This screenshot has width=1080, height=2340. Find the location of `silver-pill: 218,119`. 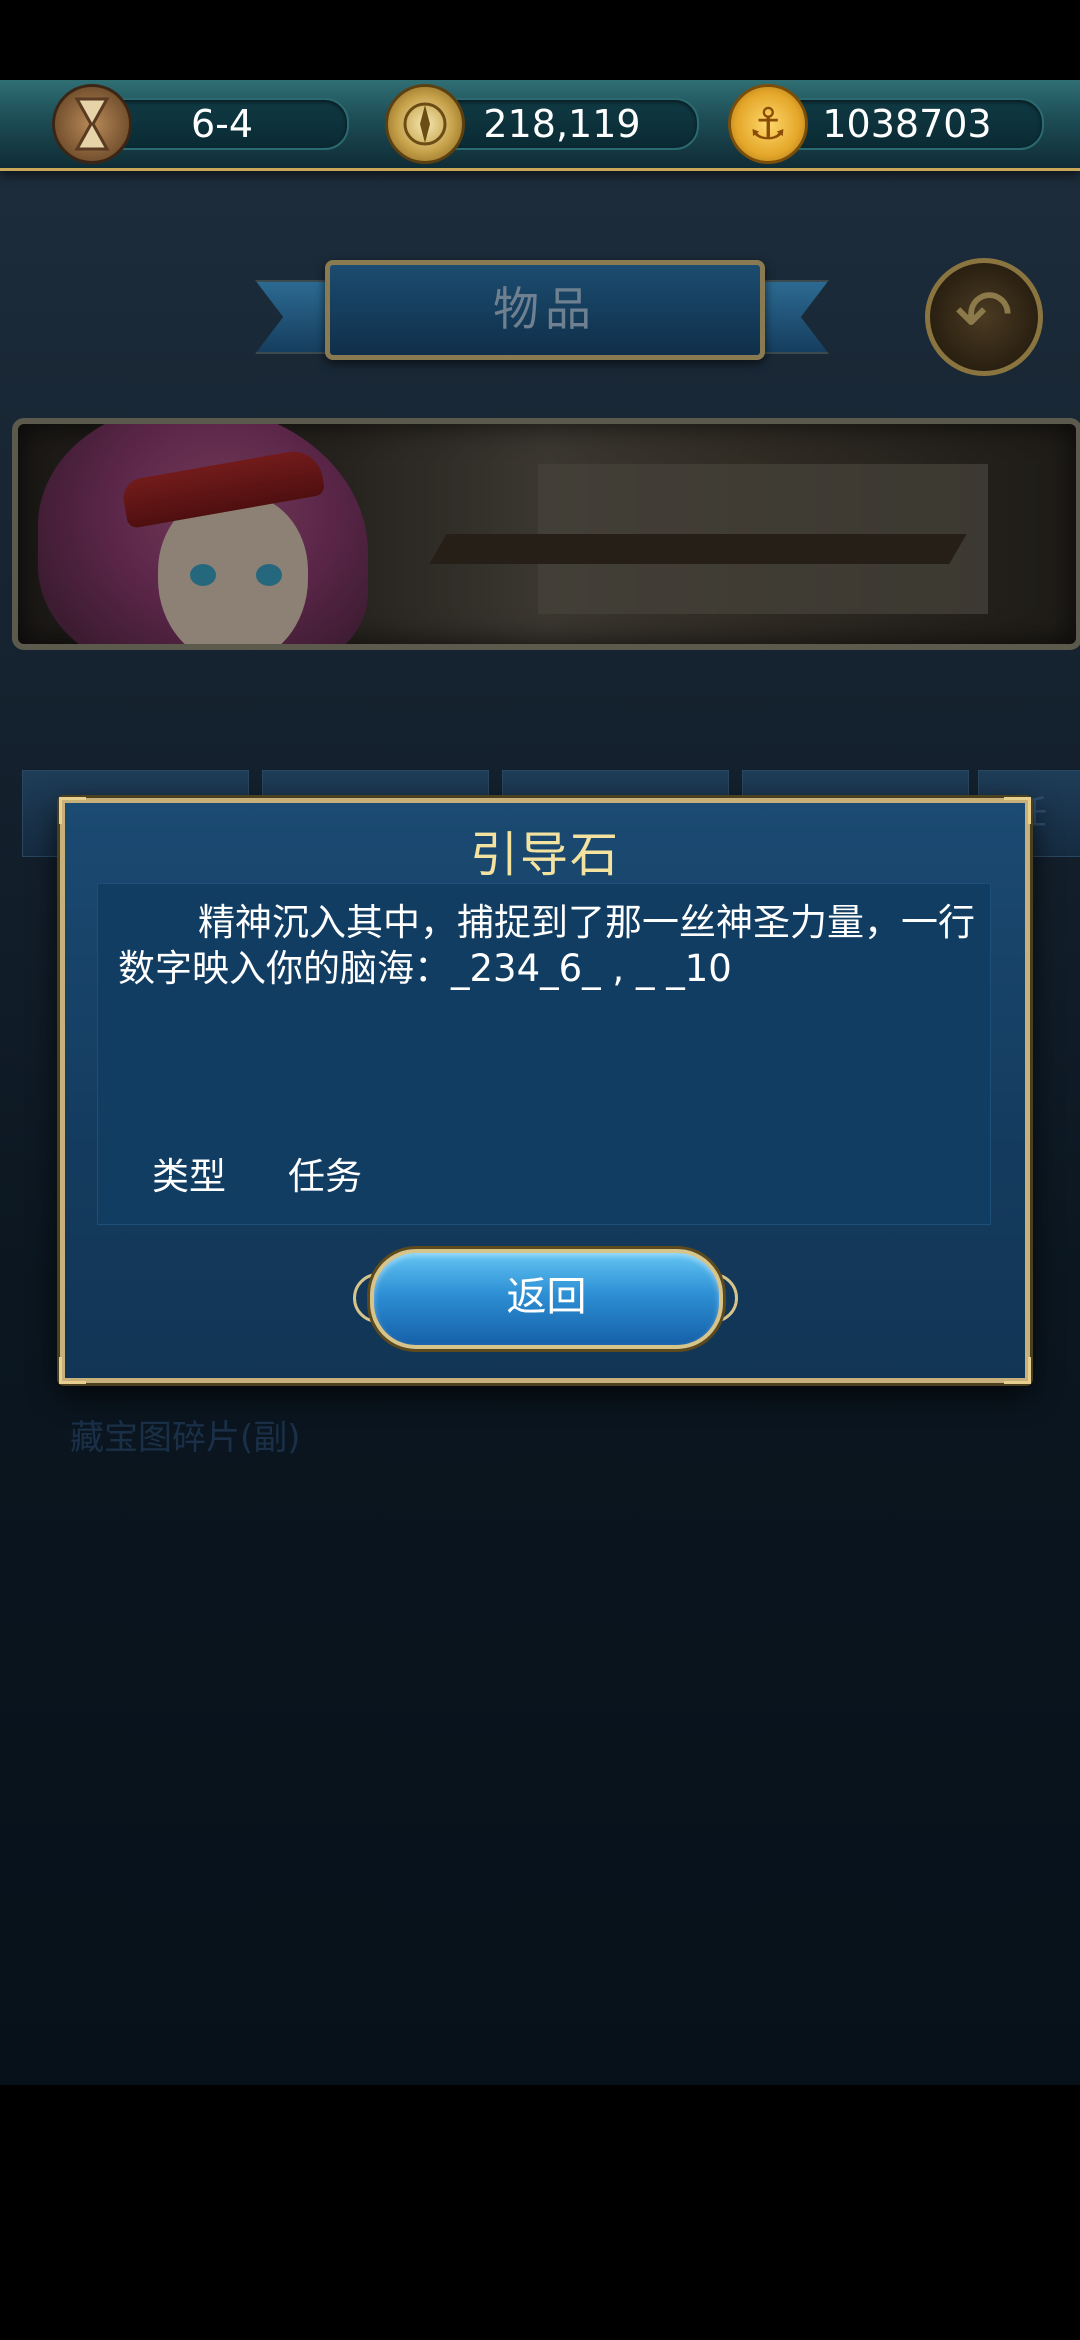

silver-pill: 218,119 is located at coordinates (562, 124).